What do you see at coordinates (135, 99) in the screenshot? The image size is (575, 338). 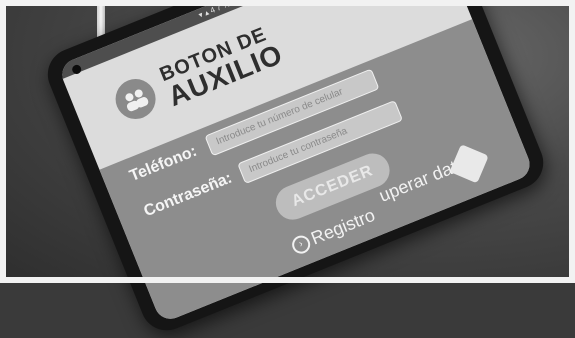 I see `logo-people-icon` at bounding box center [135, 99].